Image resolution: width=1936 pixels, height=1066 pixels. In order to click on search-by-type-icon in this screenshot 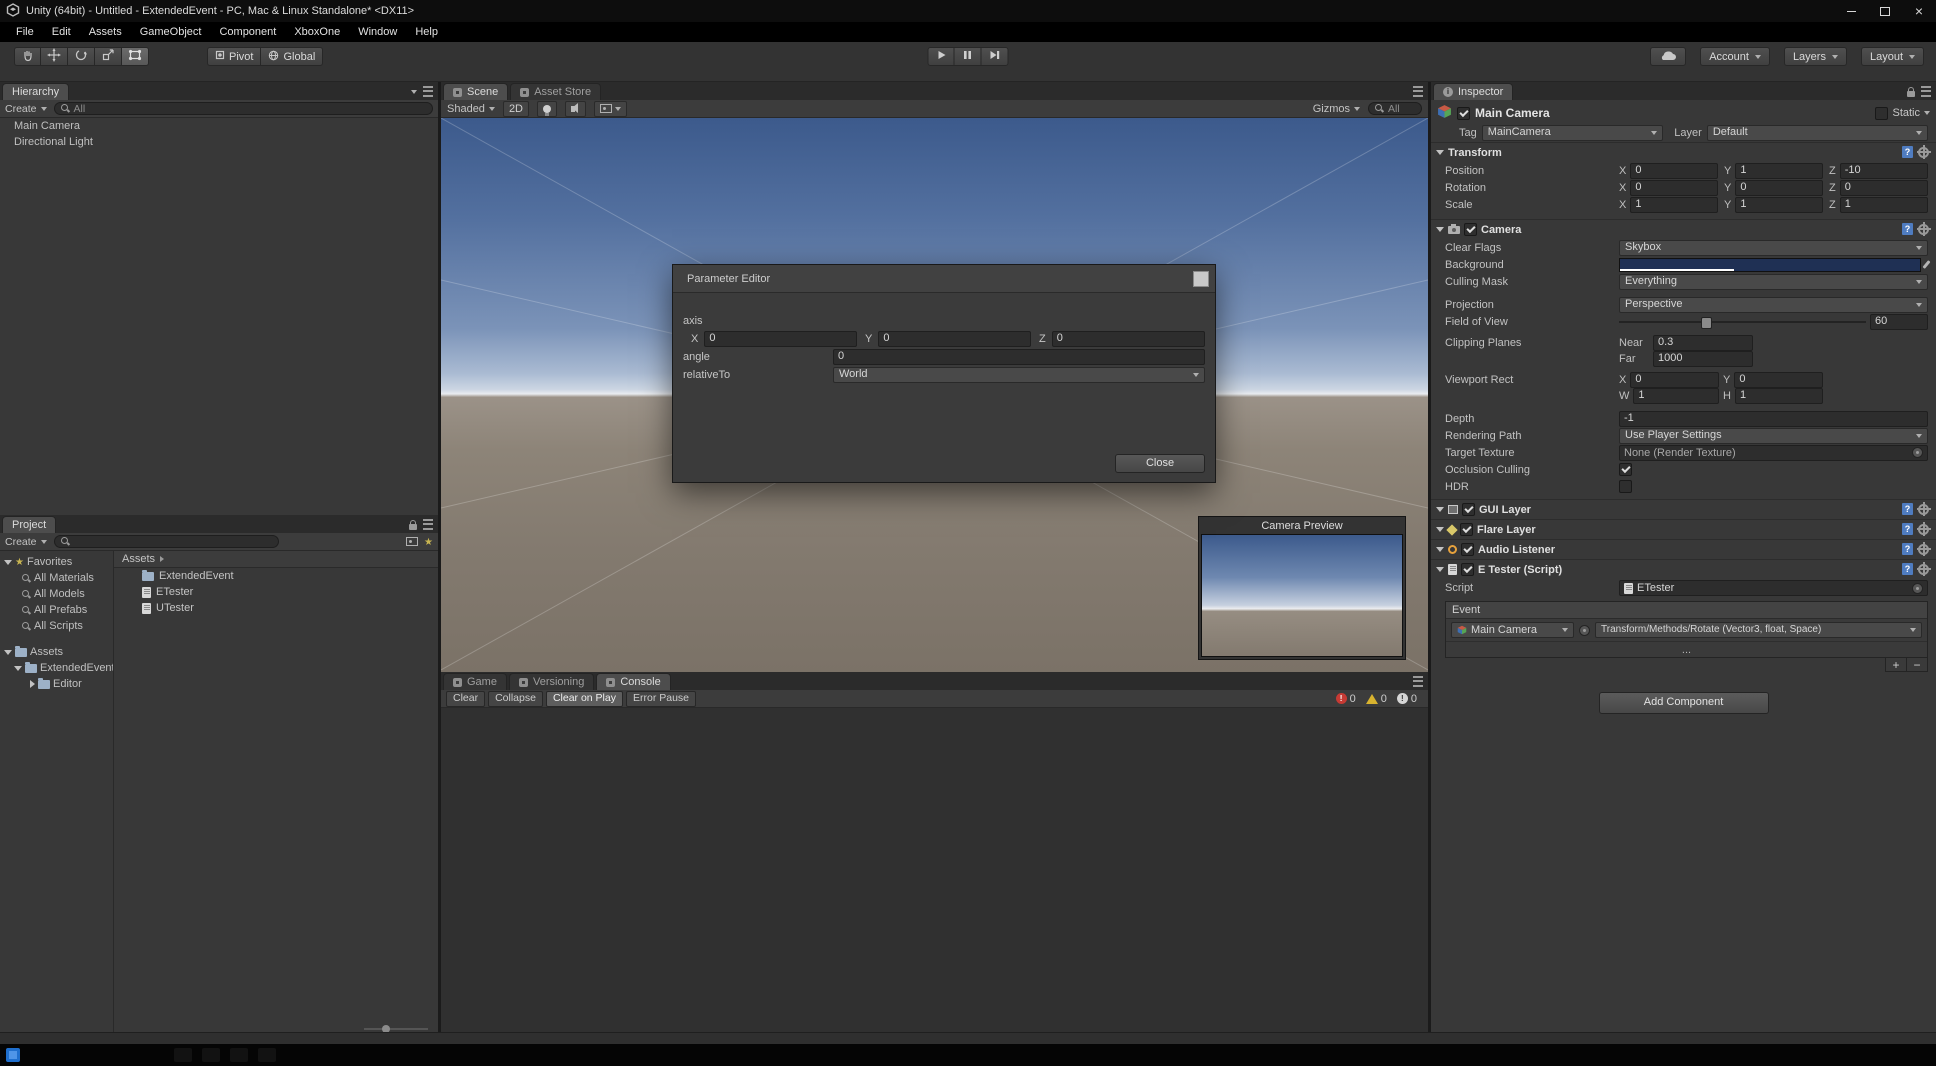, I will do `click(412, 541)`.